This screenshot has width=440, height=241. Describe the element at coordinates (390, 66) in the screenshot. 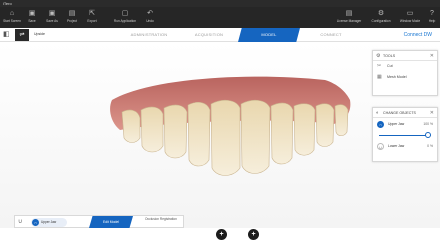

I see `tool-cut-label: Cut` at that location.